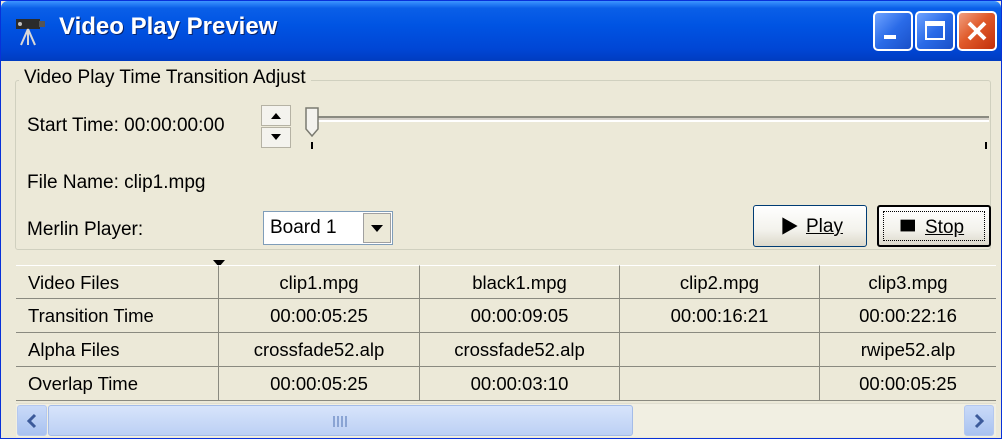 This screenshot has height=441, width=1004. I want to click on row-header-alpha-files: Alpha Files, so click(117, 350).